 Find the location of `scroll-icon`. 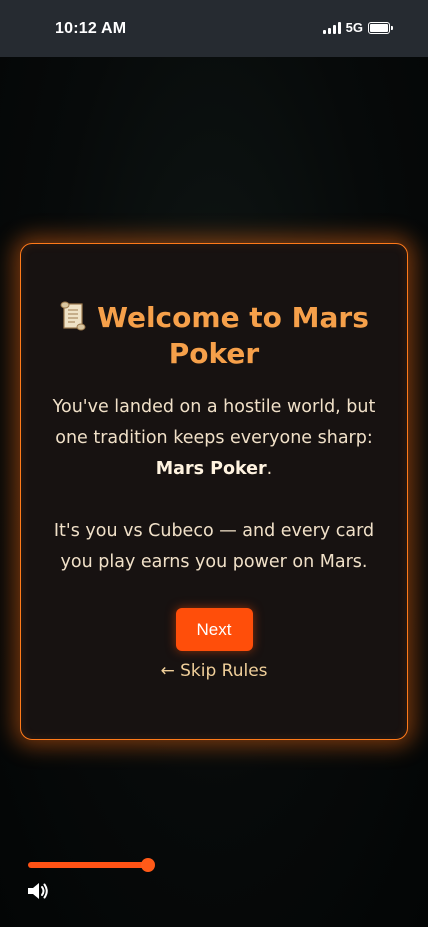

scroll-icon is located at coordinates (73, 316).